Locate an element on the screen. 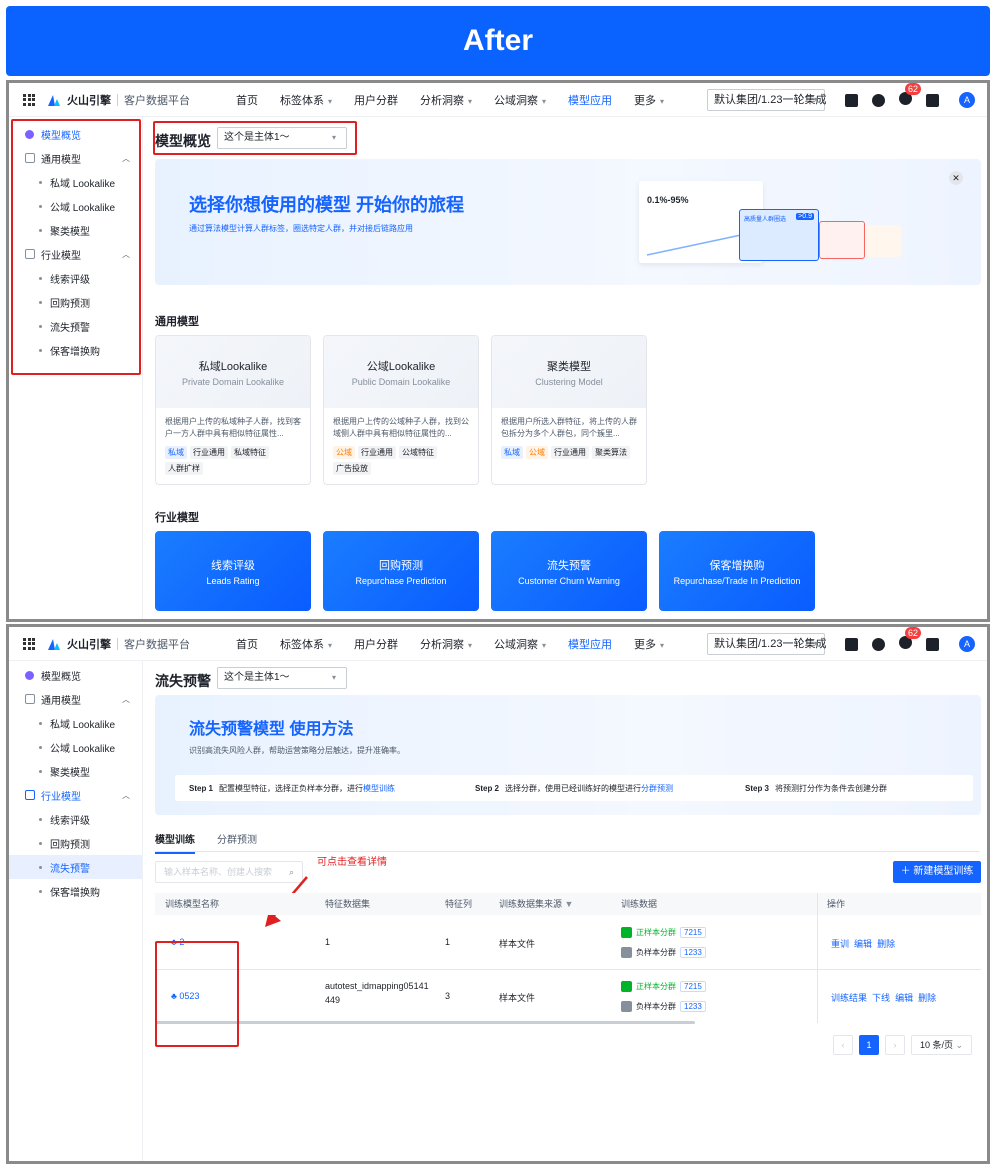 Image resolution: width=996 pixels, height=1168 pixels. tag: 公域 is located at coordinates (537, 452).